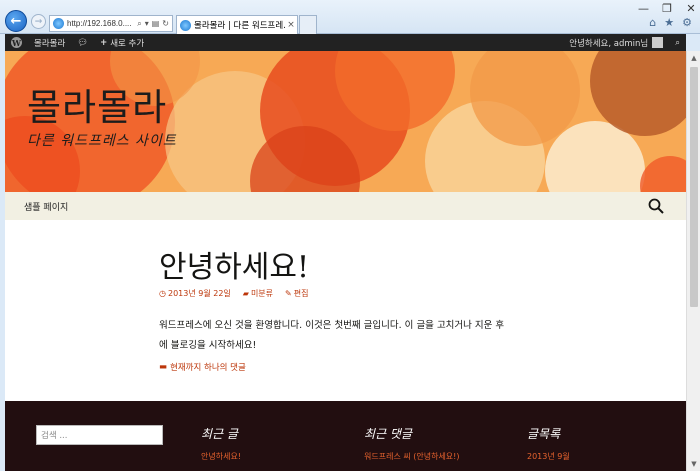  What do you see at coordinates (693, 58) in the screenshot?
I see `scroll-up-arrow-icon: ▲` at bounding box center [693, 58].